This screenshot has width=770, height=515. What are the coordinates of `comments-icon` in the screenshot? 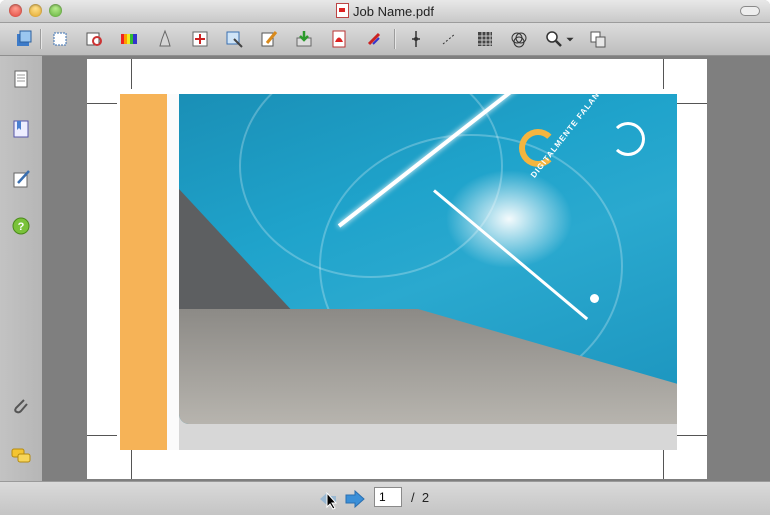 It's located at (21, 456).